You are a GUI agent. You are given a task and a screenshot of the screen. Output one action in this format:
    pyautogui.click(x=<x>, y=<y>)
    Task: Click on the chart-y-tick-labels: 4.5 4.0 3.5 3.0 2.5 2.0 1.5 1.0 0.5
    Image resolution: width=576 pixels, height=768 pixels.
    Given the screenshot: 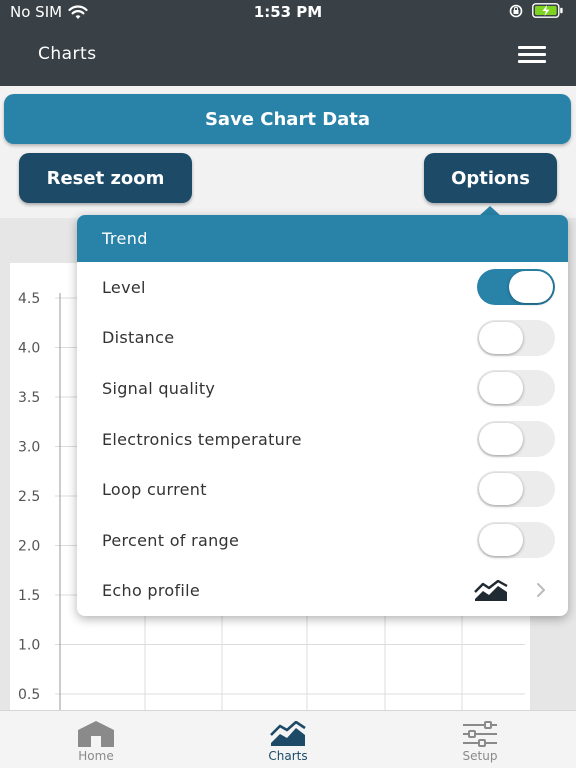 What is the action you would take?
    pyautogui.click(x=29, y=497)
    